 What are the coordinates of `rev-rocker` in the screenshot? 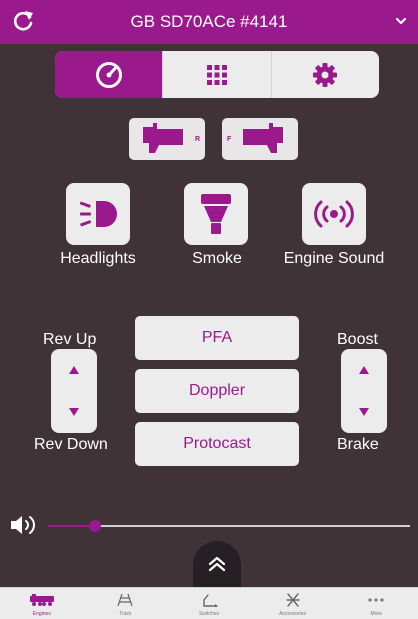 It's located at (74, 391).